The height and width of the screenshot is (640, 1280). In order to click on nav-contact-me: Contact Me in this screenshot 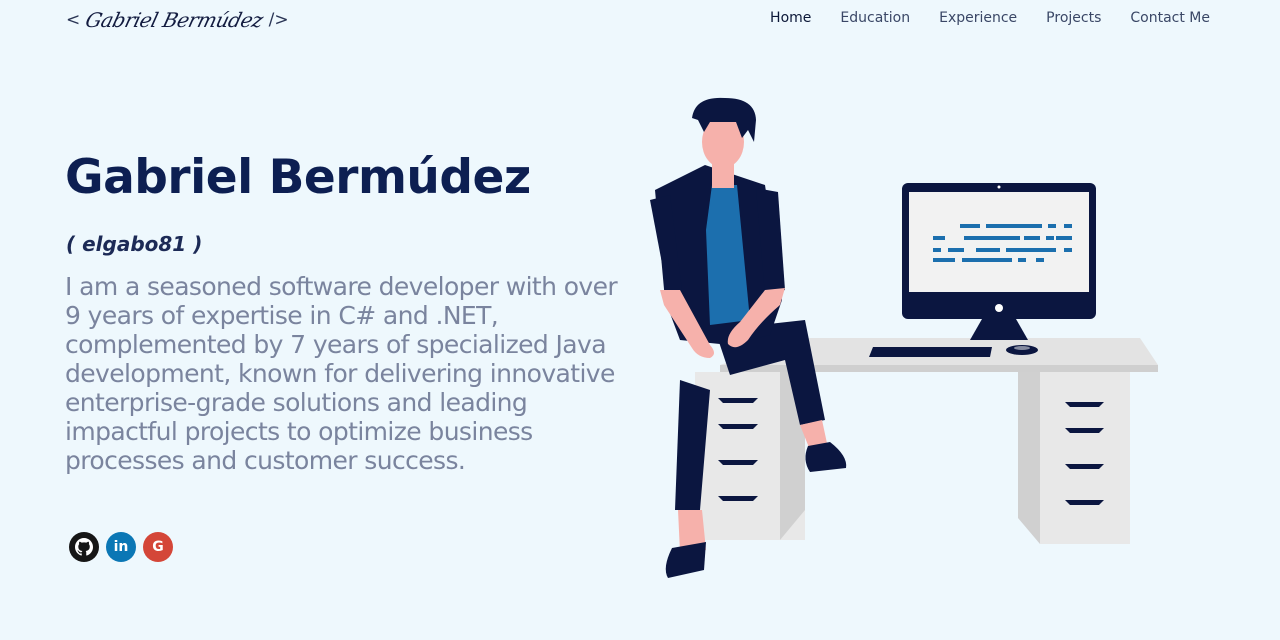, I will do `click(1170, 18)`.